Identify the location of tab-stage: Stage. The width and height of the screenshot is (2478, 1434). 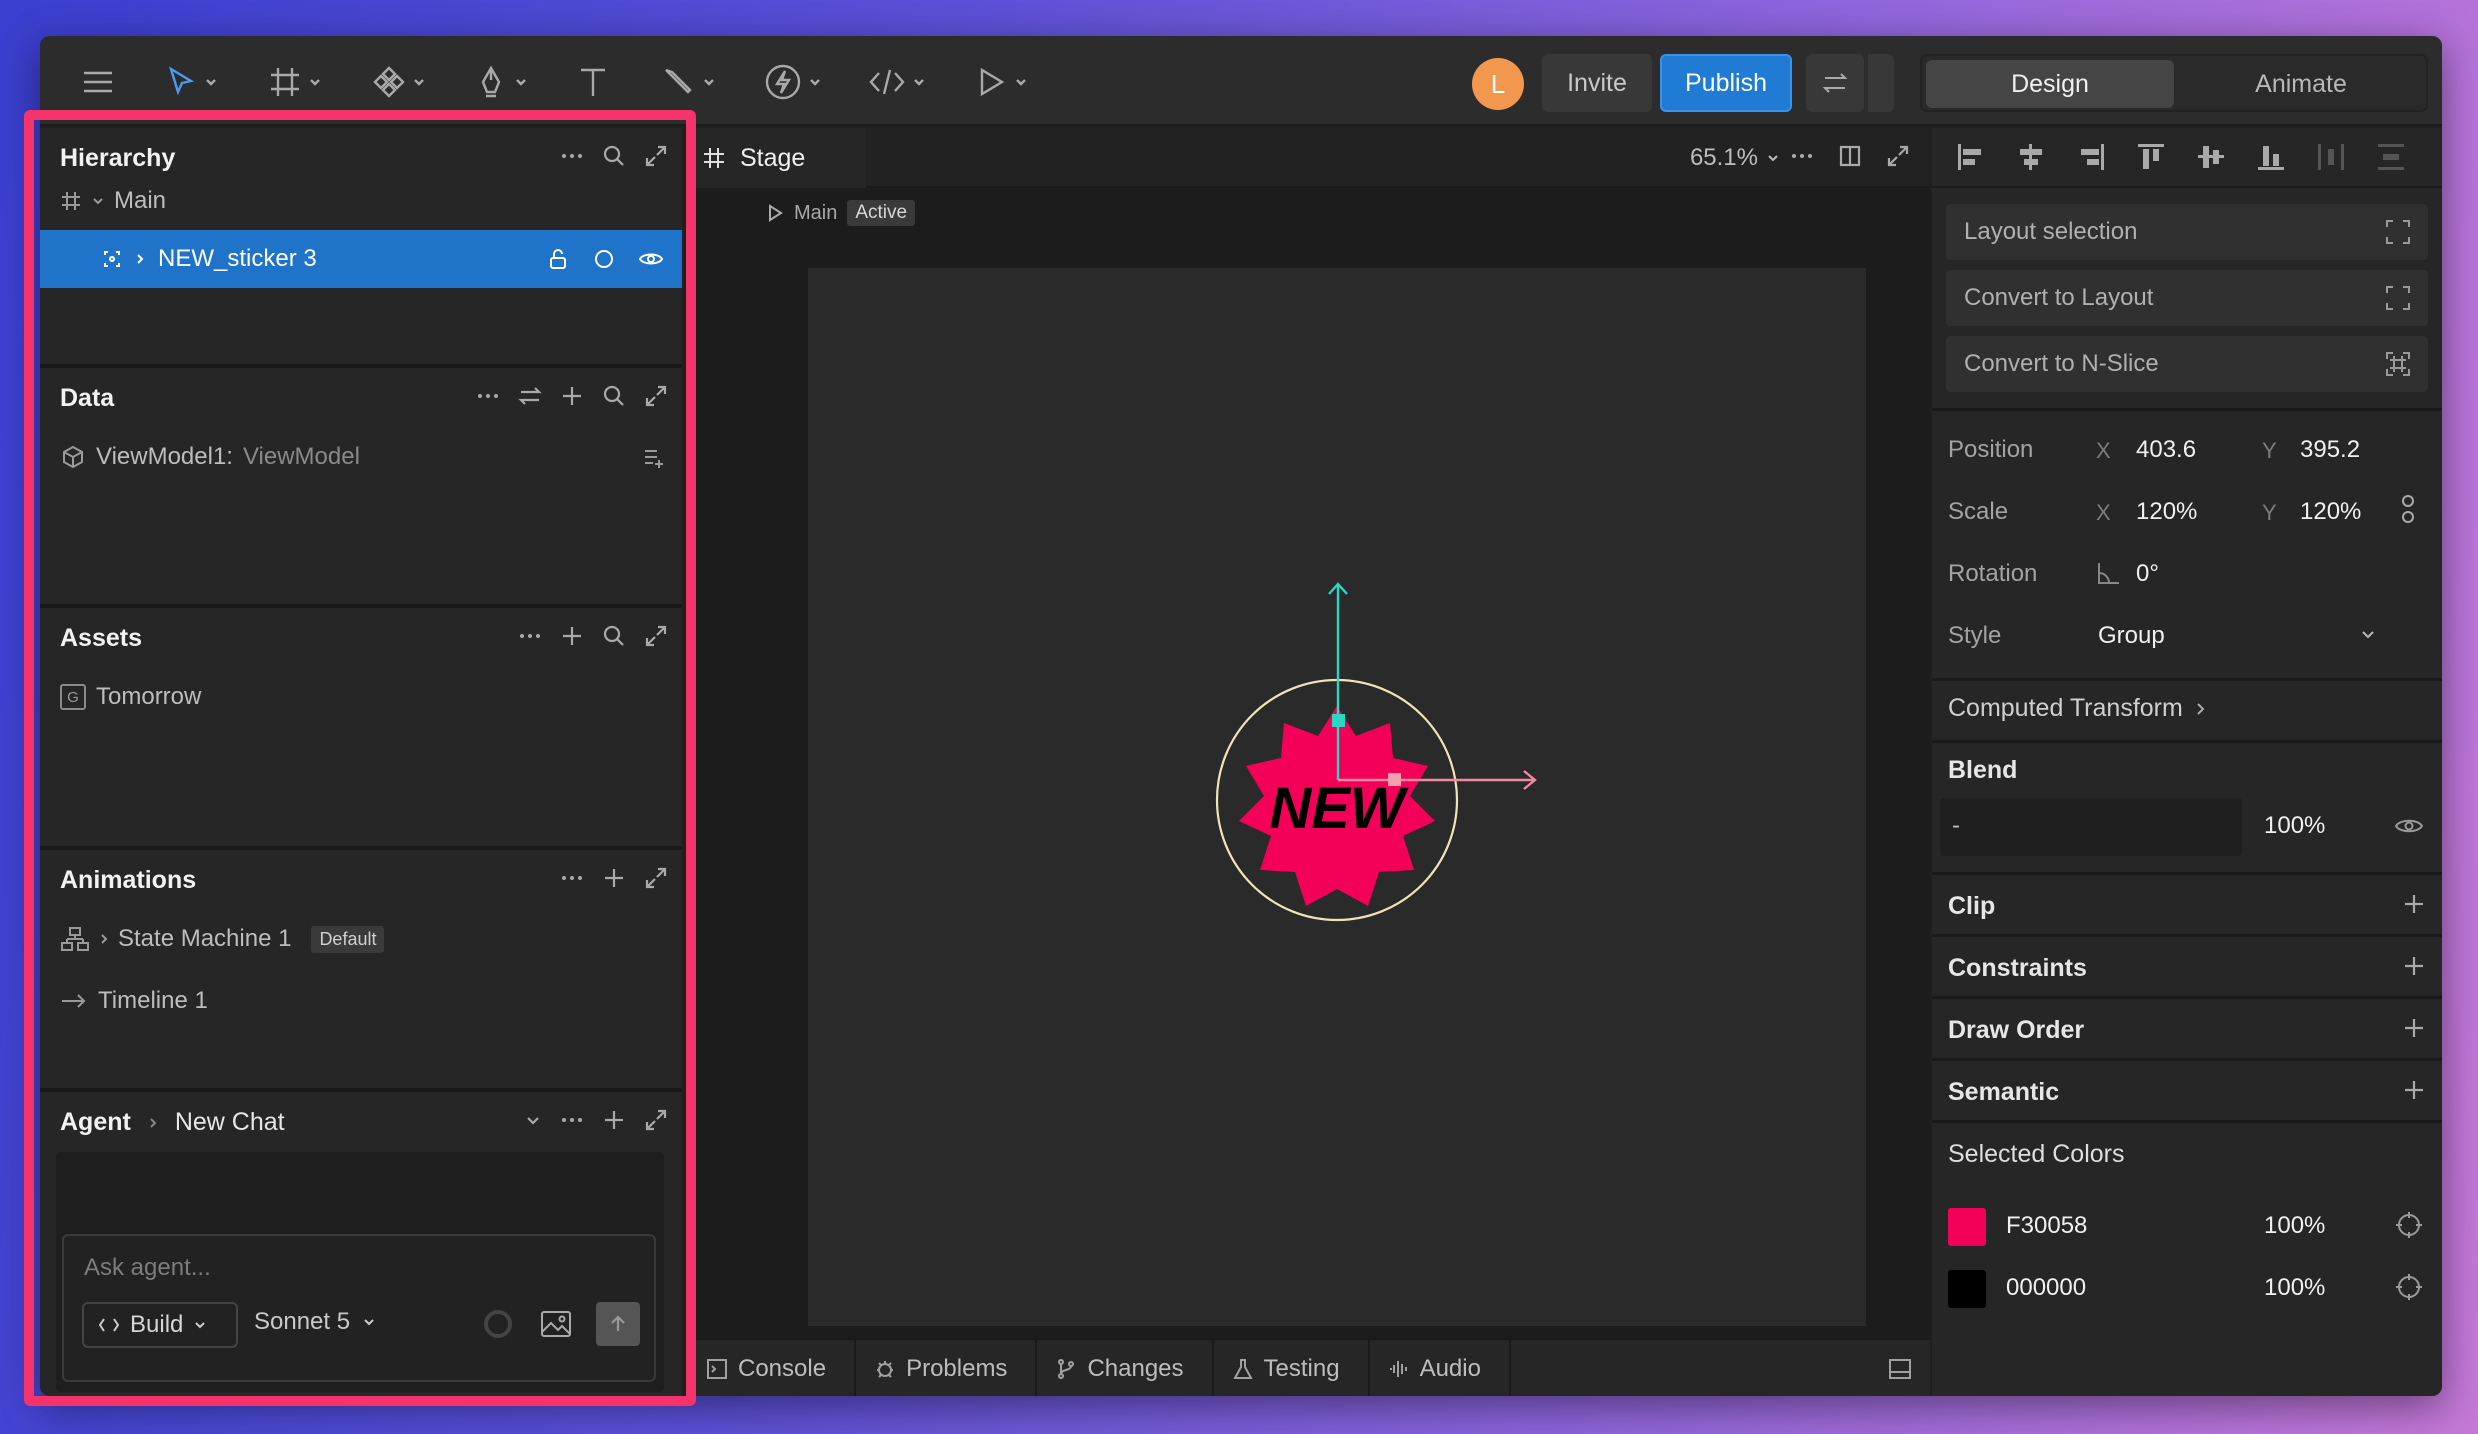
(777, 158).